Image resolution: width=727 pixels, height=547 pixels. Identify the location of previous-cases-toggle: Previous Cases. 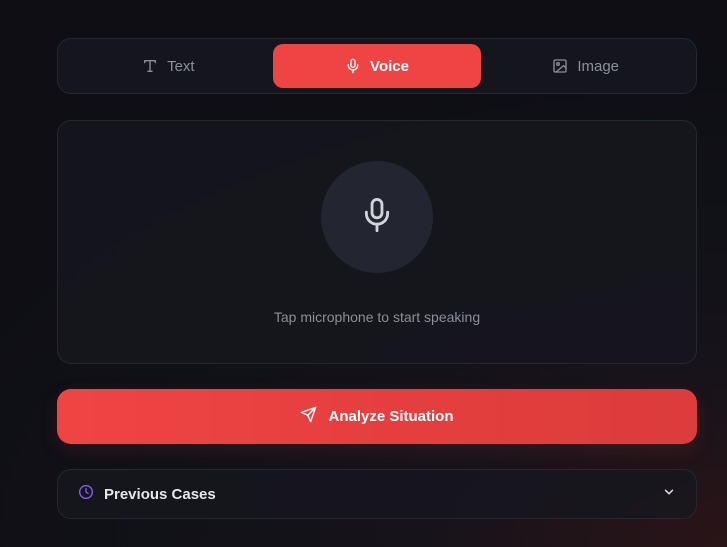
(377, 494).